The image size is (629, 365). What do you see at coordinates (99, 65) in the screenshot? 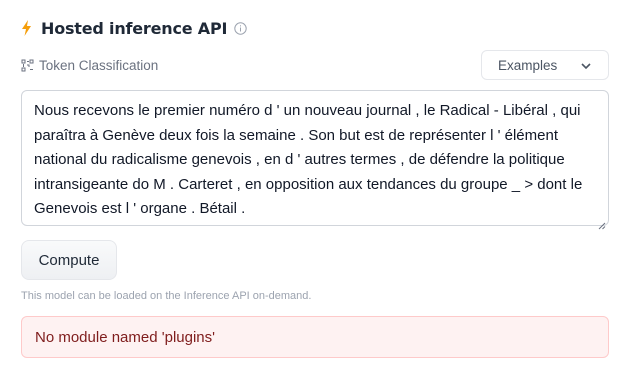
I see `task-label: Token Classification` at bounding box center [99, 65].